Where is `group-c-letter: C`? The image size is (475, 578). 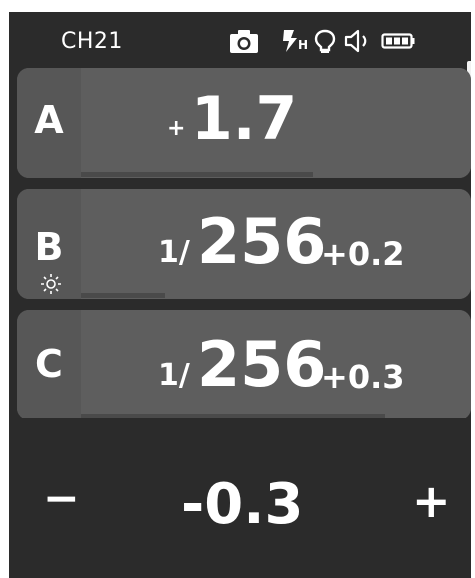 group-c-letter: C is located at coordinates (49, 364).